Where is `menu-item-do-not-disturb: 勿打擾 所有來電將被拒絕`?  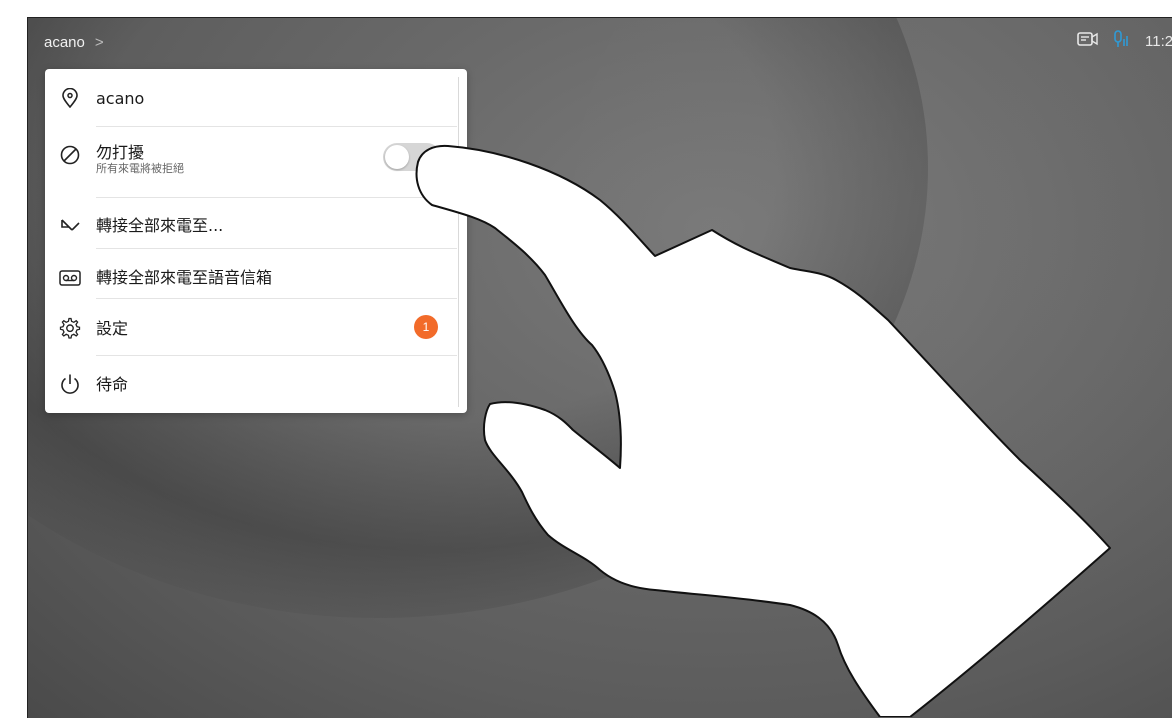
menu-item-do-not-disturb: 勿打擾 所有來電將被拒絕 is located at coordinates (251, 157).